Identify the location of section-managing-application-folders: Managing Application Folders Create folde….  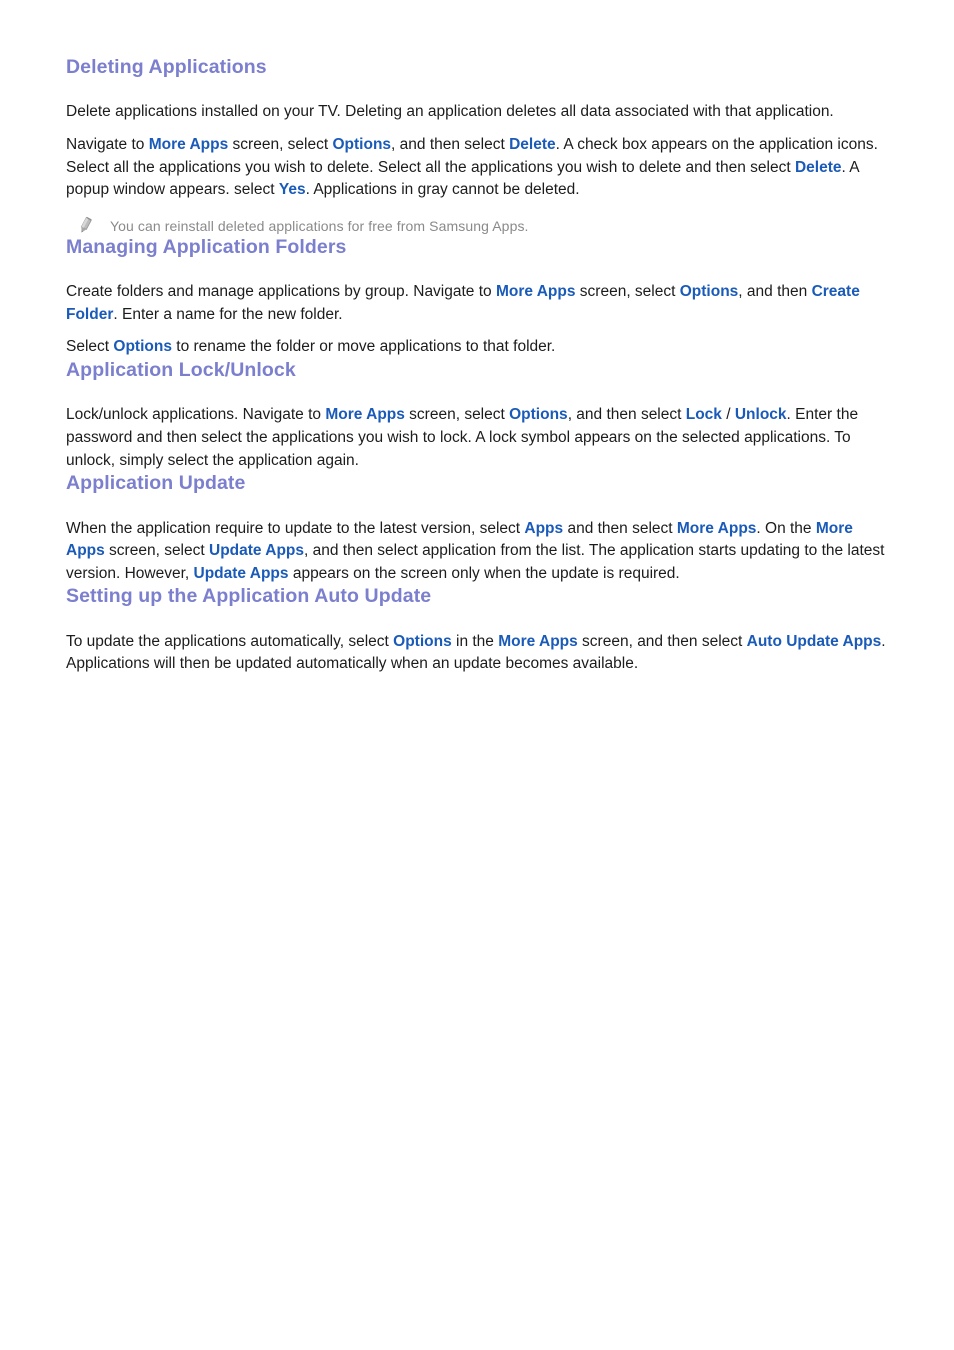
(477, 297).